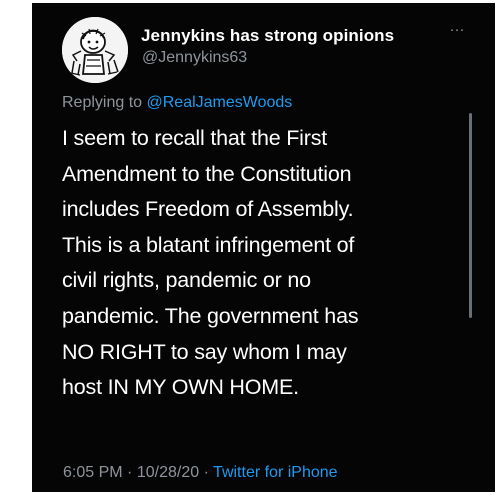 This screenshot has height=495, width=500. What do you see at coordinates (93, 472) in the screenshot?
I see `tweet-time: 6:05 PM` at bounding box center [93, 472].